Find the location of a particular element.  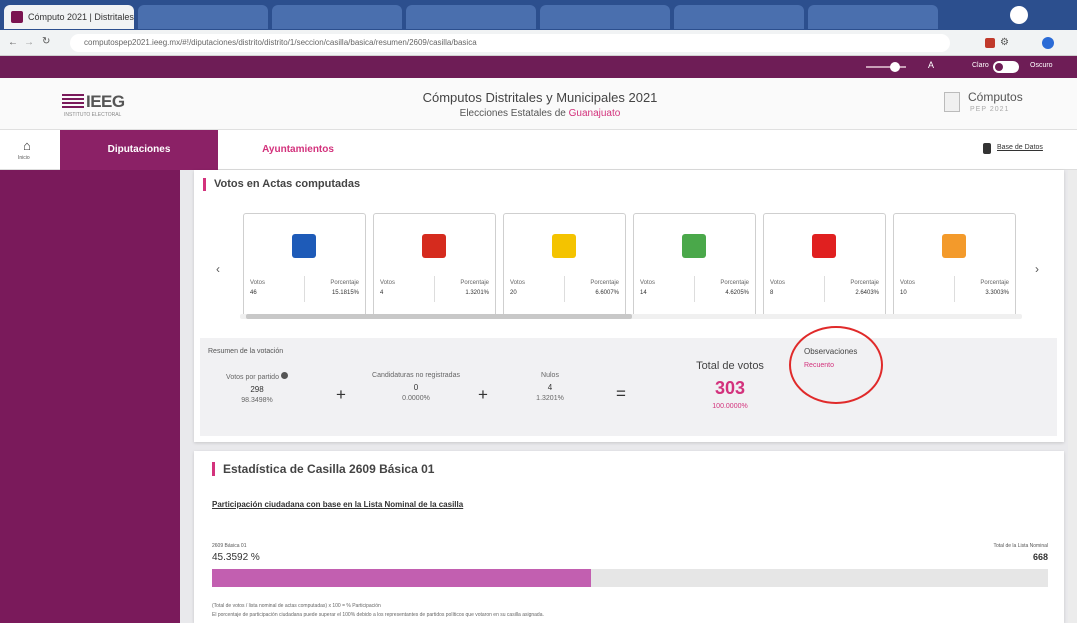

home-button: ⌂ Inicio is located at coordinates (30, 150).